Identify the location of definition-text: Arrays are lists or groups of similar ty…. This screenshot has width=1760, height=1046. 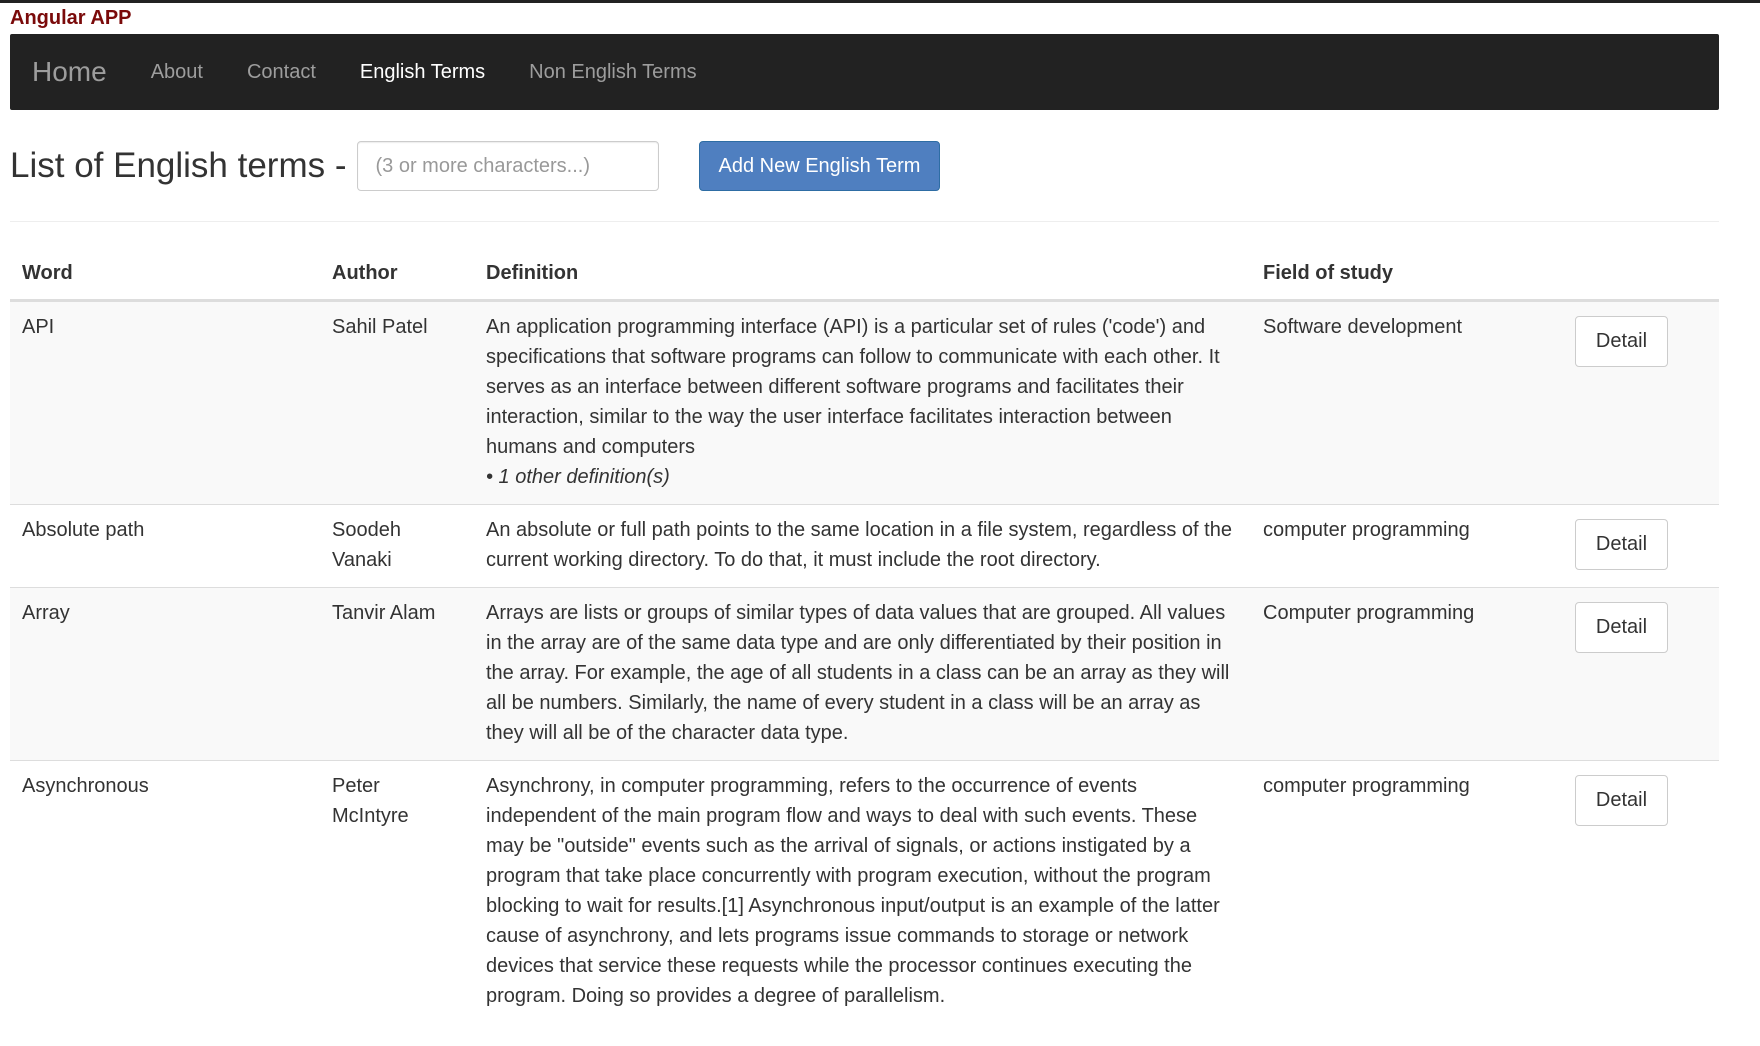
(858, 673).